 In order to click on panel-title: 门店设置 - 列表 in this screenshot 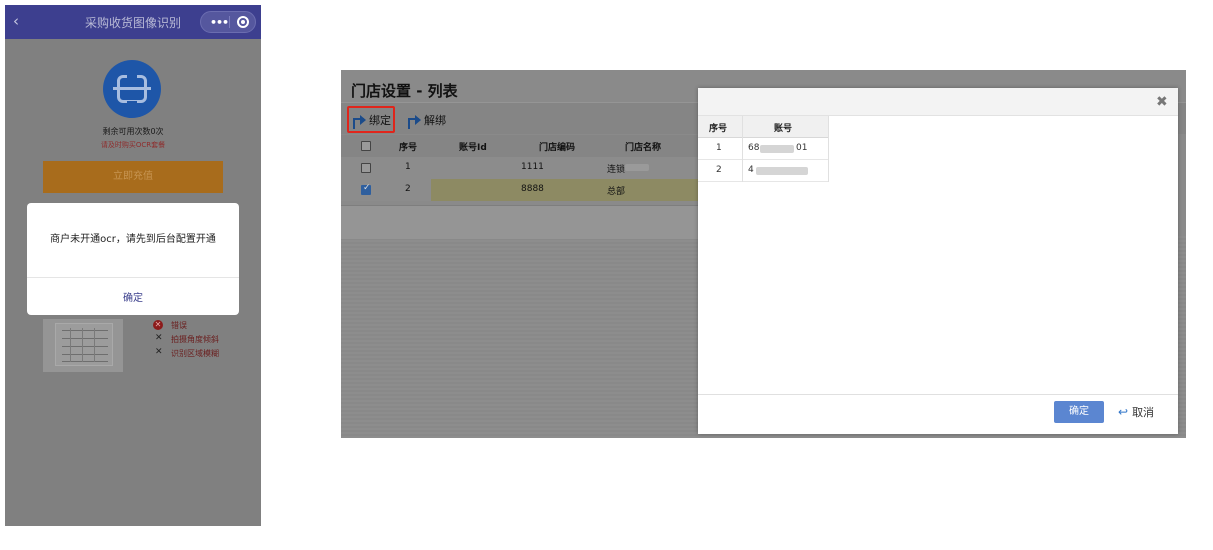, I will do `click(404, 91)`.